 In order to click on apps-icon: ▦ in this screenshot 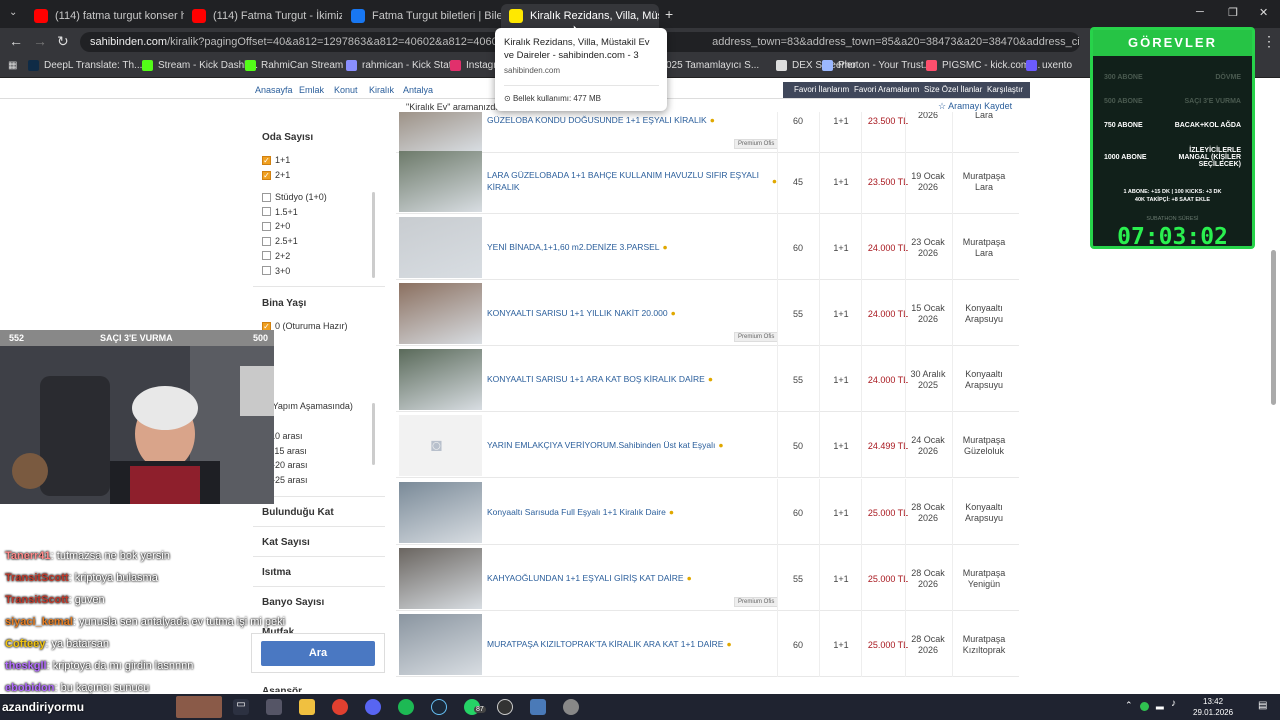, I will do `click(12, 65)`.